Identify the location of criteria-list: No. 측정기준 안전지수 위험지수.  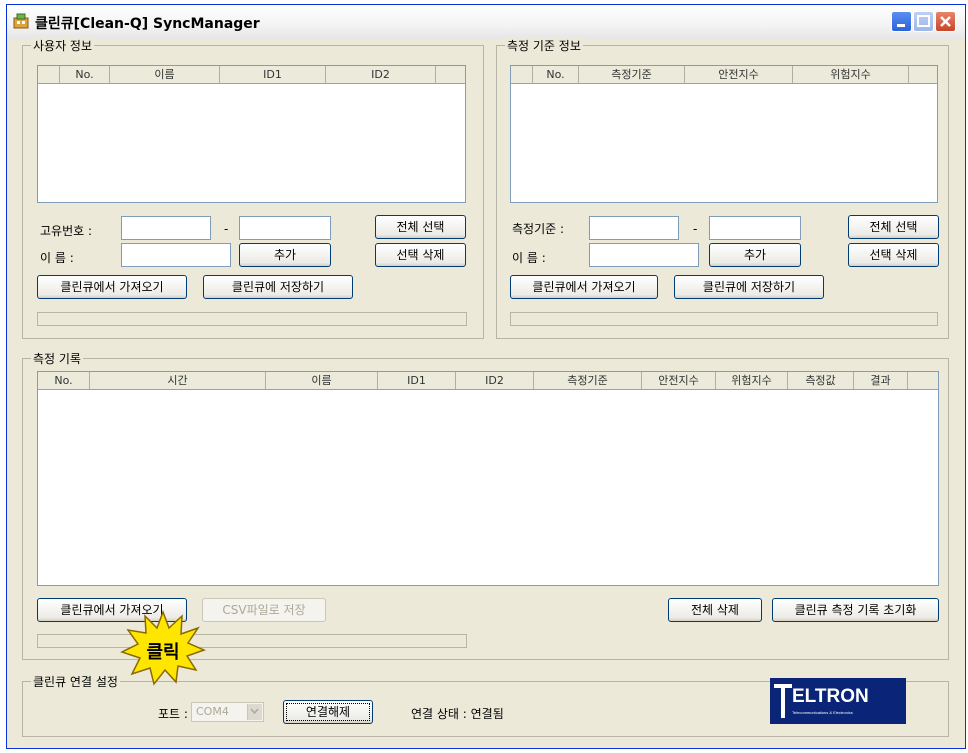
(724, 134).